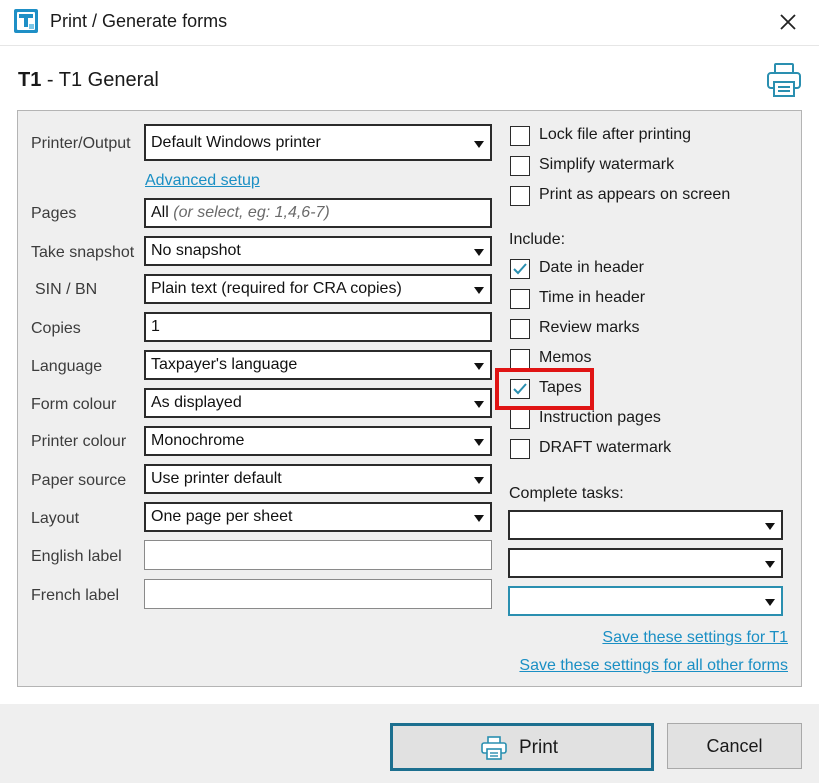 The image size is (819, 783). What do you see at coordinates (160, 212) in the screenshot?
I see `pages-value: All` at bounding box center [160, 212].